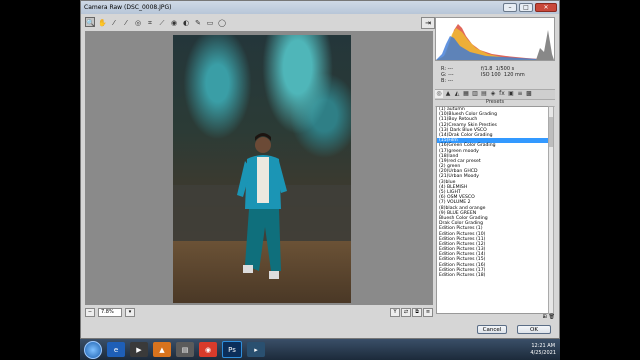 The image size is (640, 360). I want to click on close-button: ✕, so click(546, 7).